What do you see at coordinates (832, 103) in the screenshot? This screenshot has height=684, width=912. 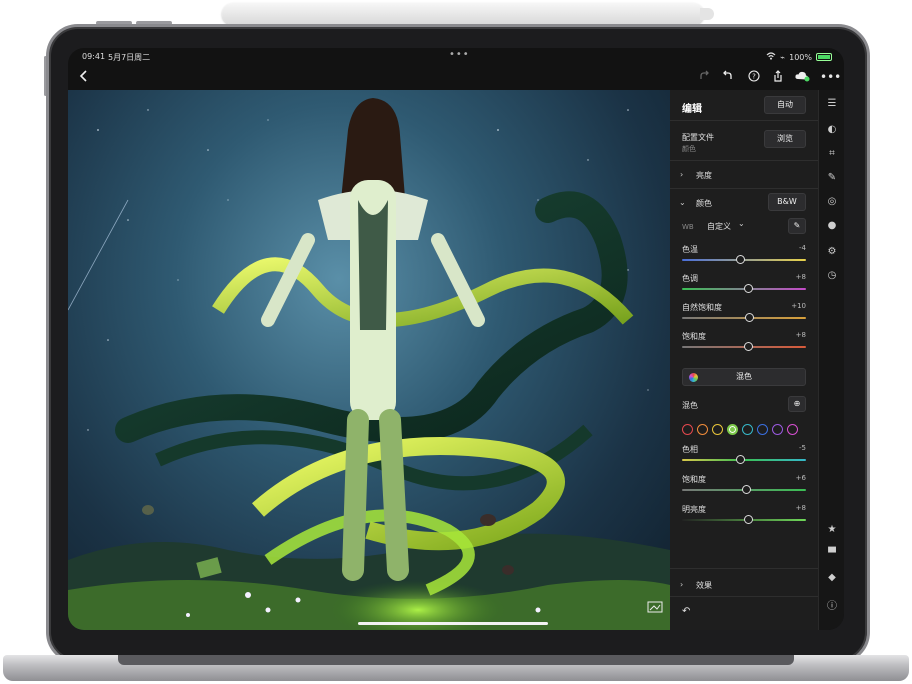 I see `sliders-icon: ☰` at bounding box center [832, 103].